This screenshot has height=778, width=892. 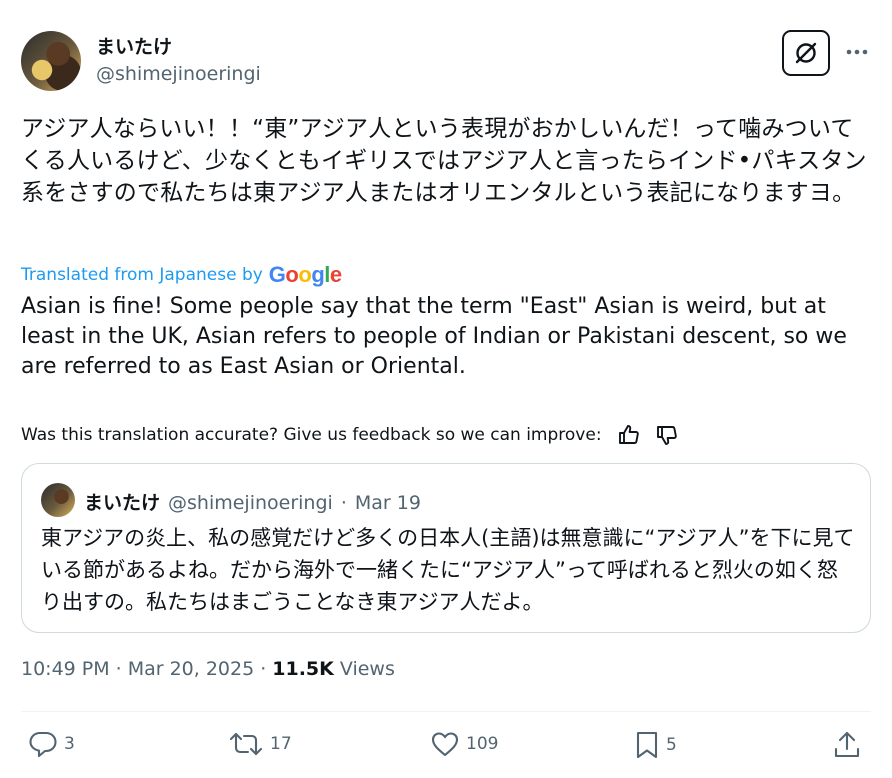 I want to click on bookmark-button: 5, so click(x=655, y=745).